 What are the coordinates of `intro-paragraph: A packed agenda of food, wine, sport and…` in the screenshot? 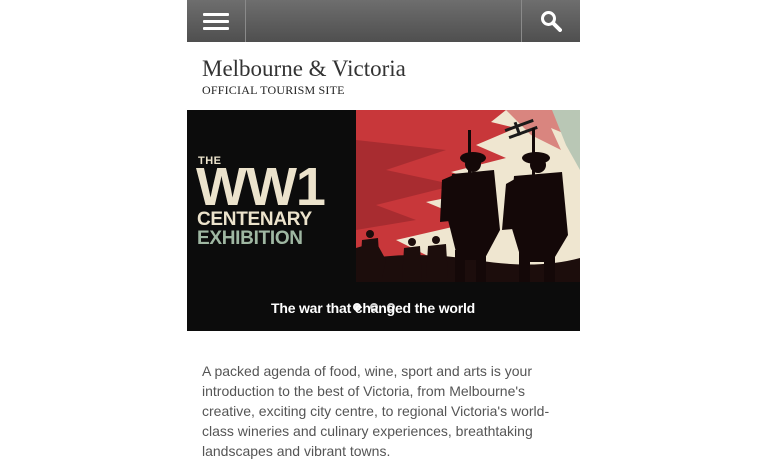 It's located at (376, 411).